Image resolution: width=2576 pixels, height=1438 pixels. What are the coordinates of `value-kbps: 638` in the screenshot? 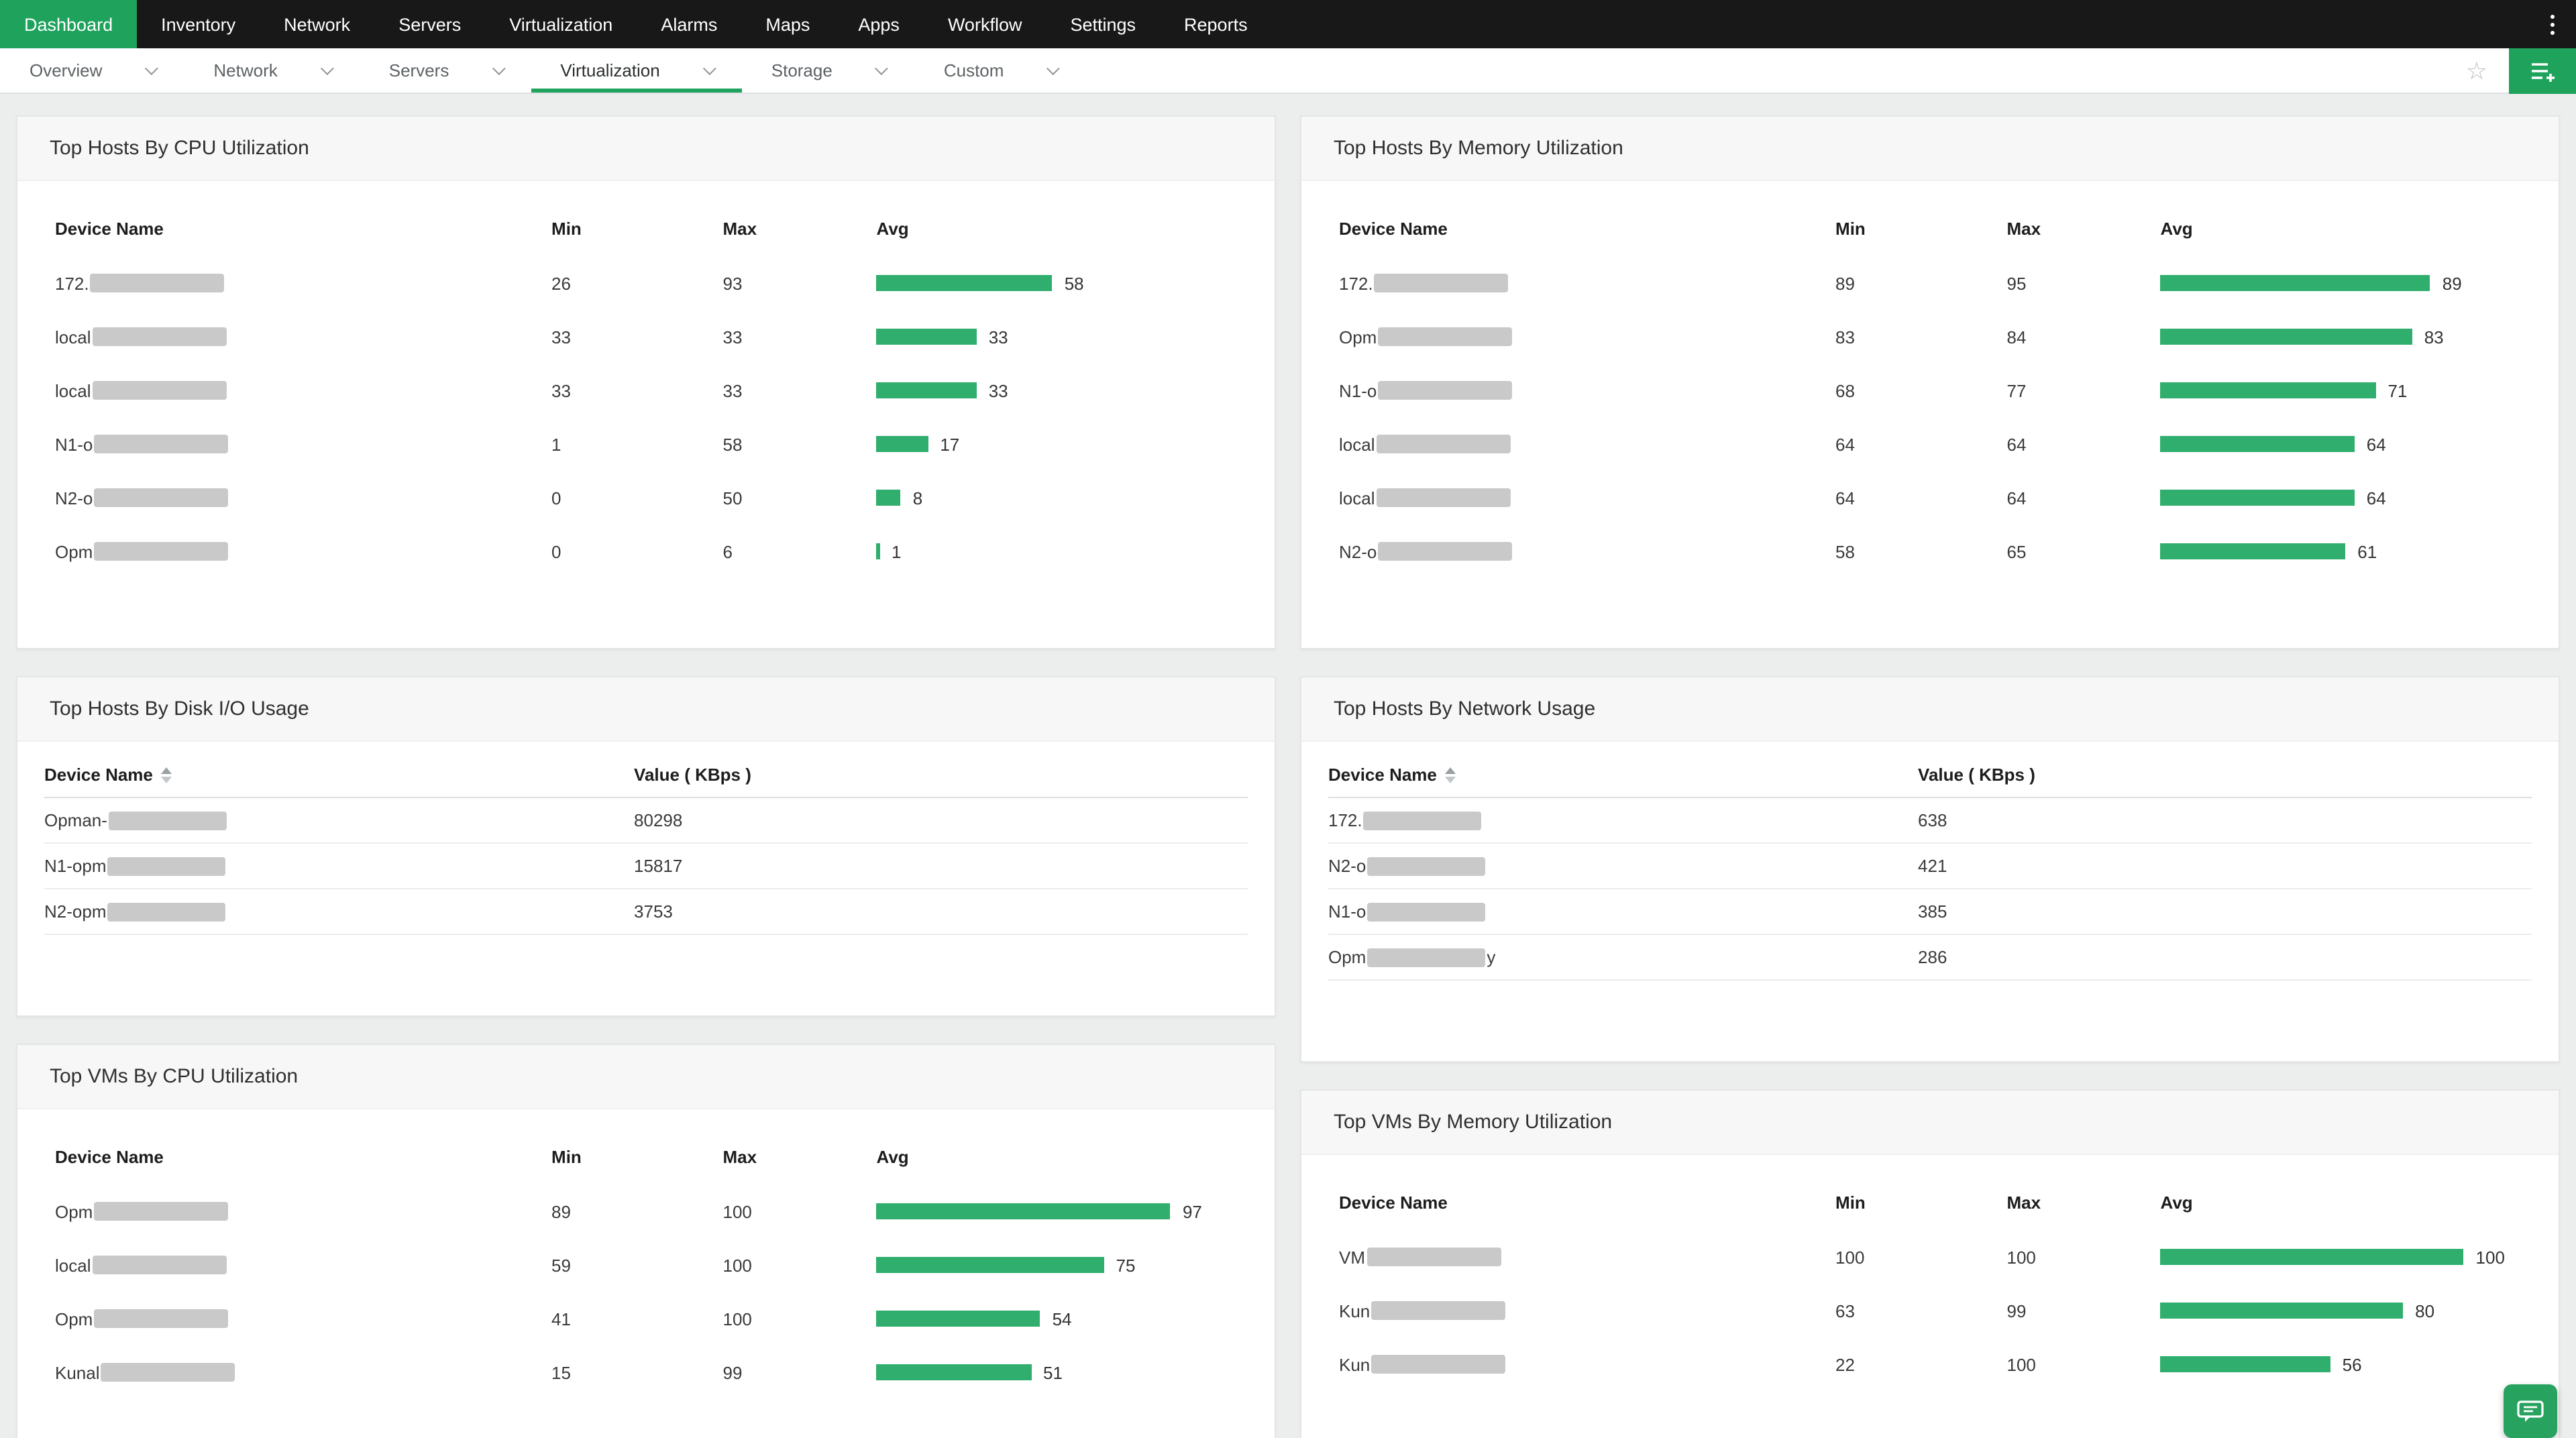 It's located at (1932, 820).